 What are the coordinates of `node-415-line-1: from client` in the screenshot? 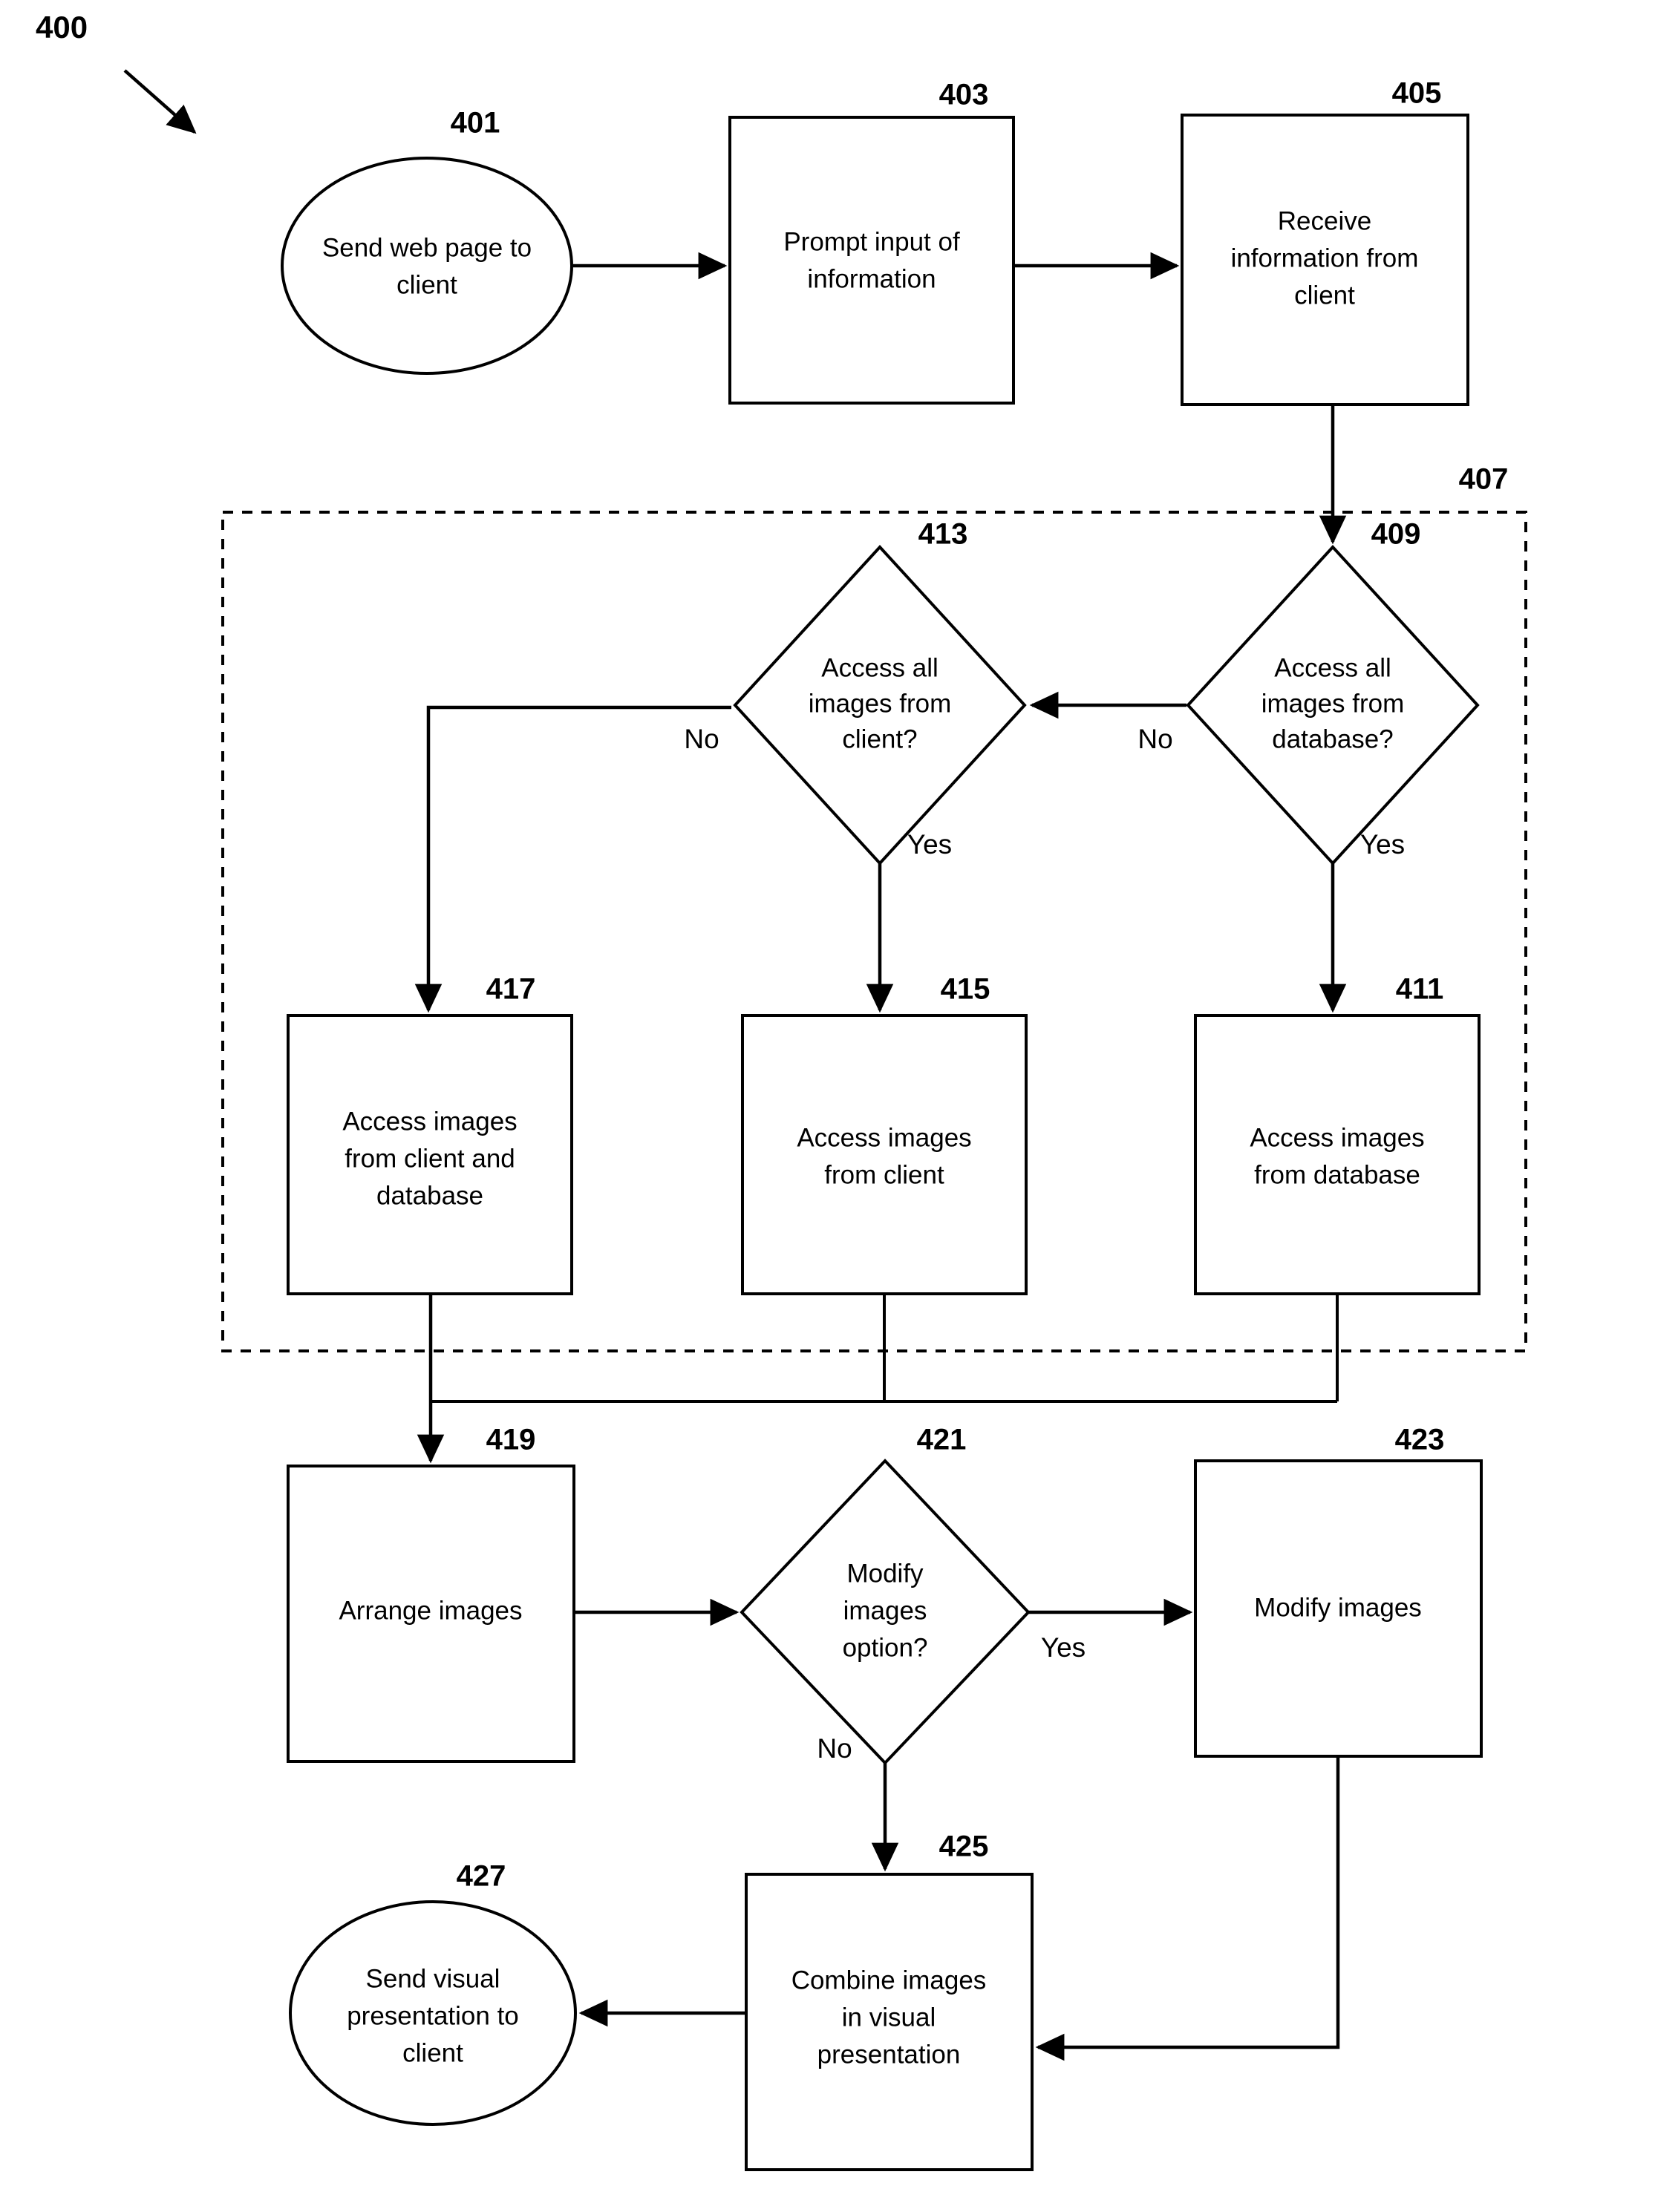 It's located at (884, 1174).